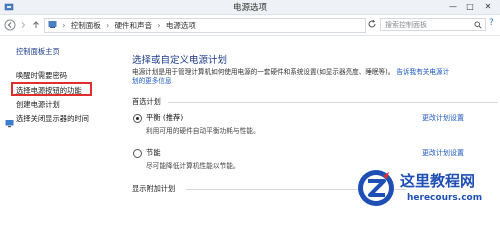 This screenshot has height=240, width=500. Describe the element at coordinates (153, 189) in the screenshot. I see `additional-plans-label: 显示附加计划` at that location.